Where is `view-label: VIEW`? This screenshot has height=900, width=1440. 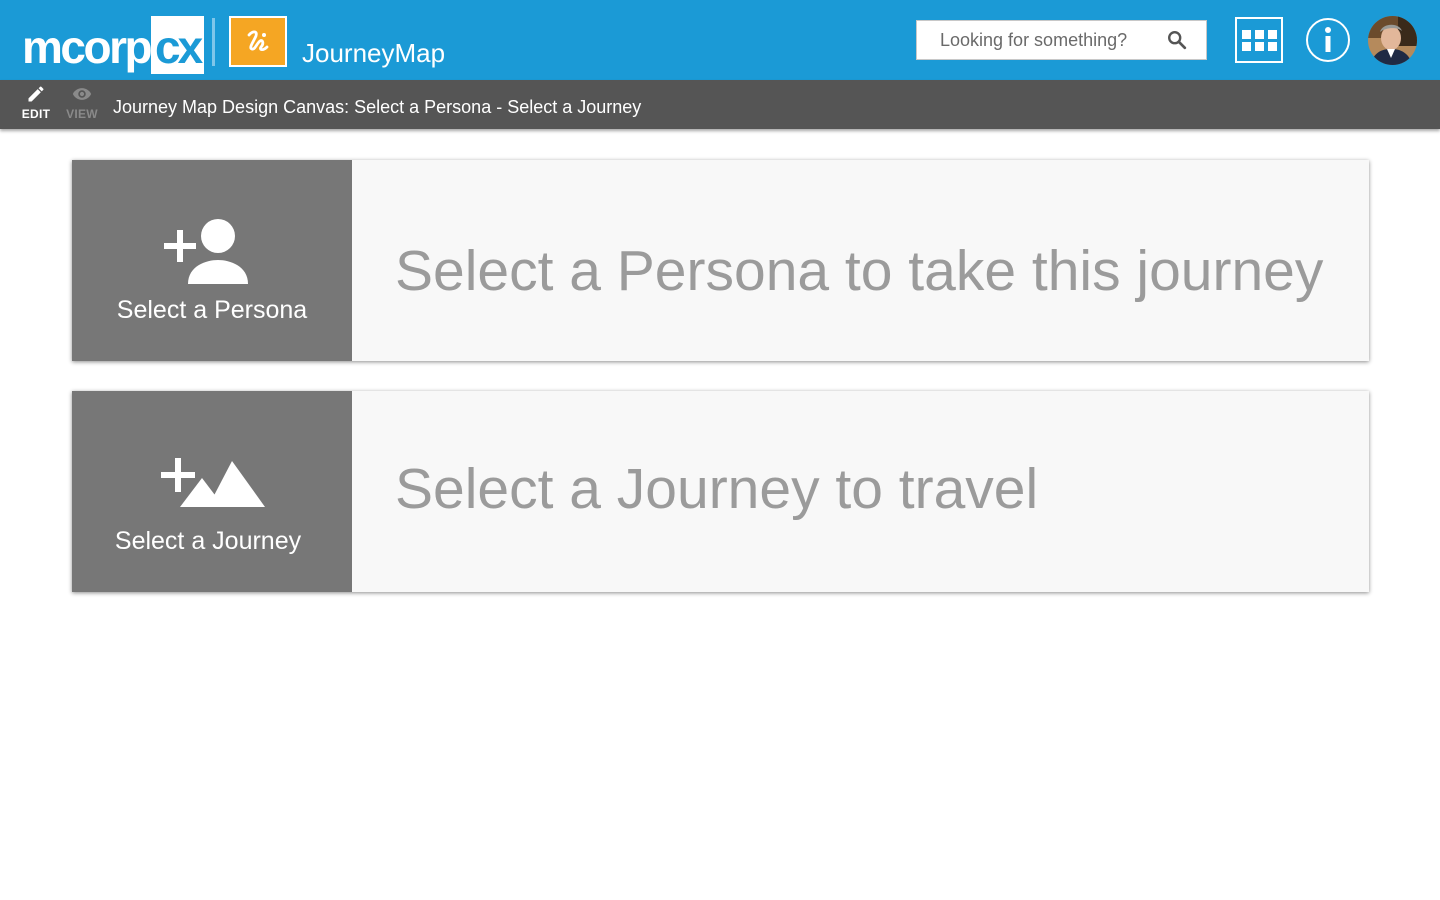 view-label: VIEW is located at coordinates (82, 114).